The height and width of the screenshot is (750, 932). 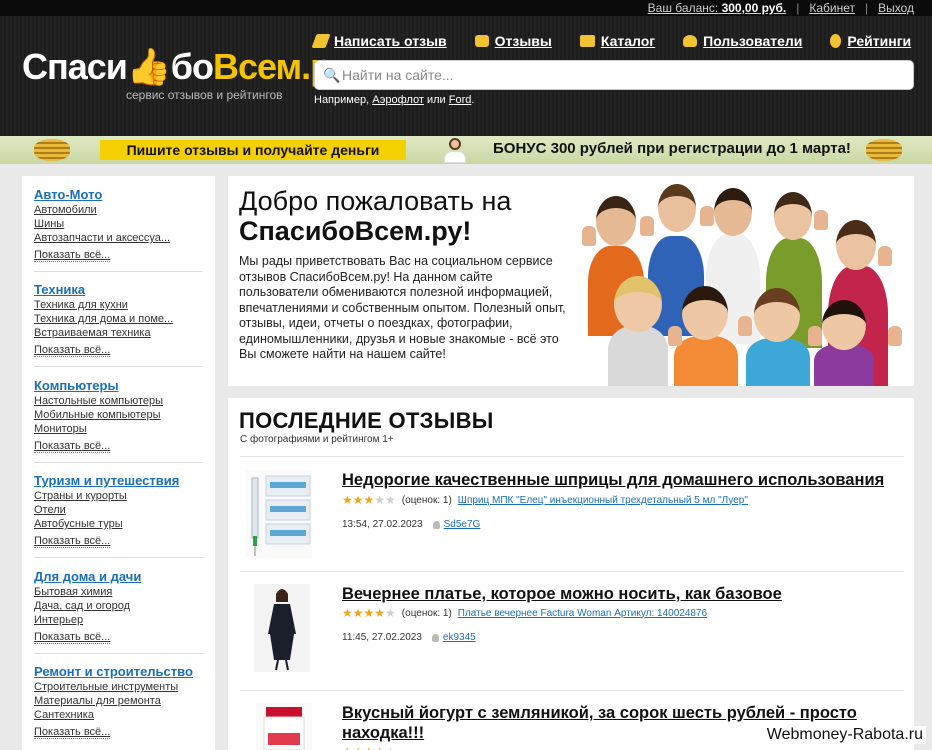 I want to click on category-subitem: Мониторы, so click(x=60, y=429).